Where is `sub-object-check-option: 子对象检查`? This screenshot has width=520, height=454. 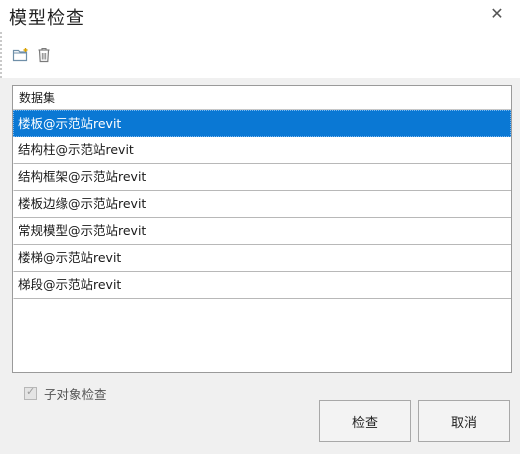 sub-object-check-option: 子对象检查 is located at coordinates (65, 393).